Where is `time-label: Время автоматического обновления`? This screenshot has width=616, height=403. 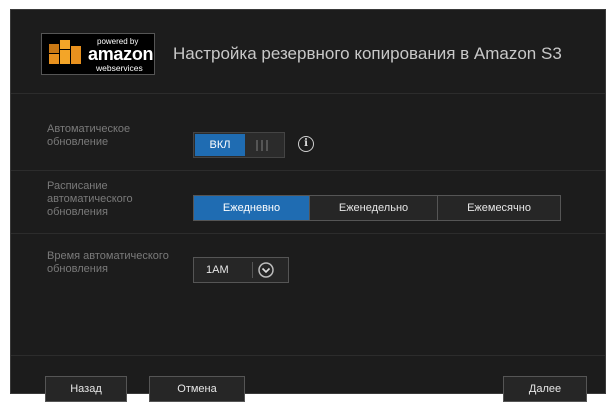 time-label: Время автоматического обновления is located at coordinates (108, 262).